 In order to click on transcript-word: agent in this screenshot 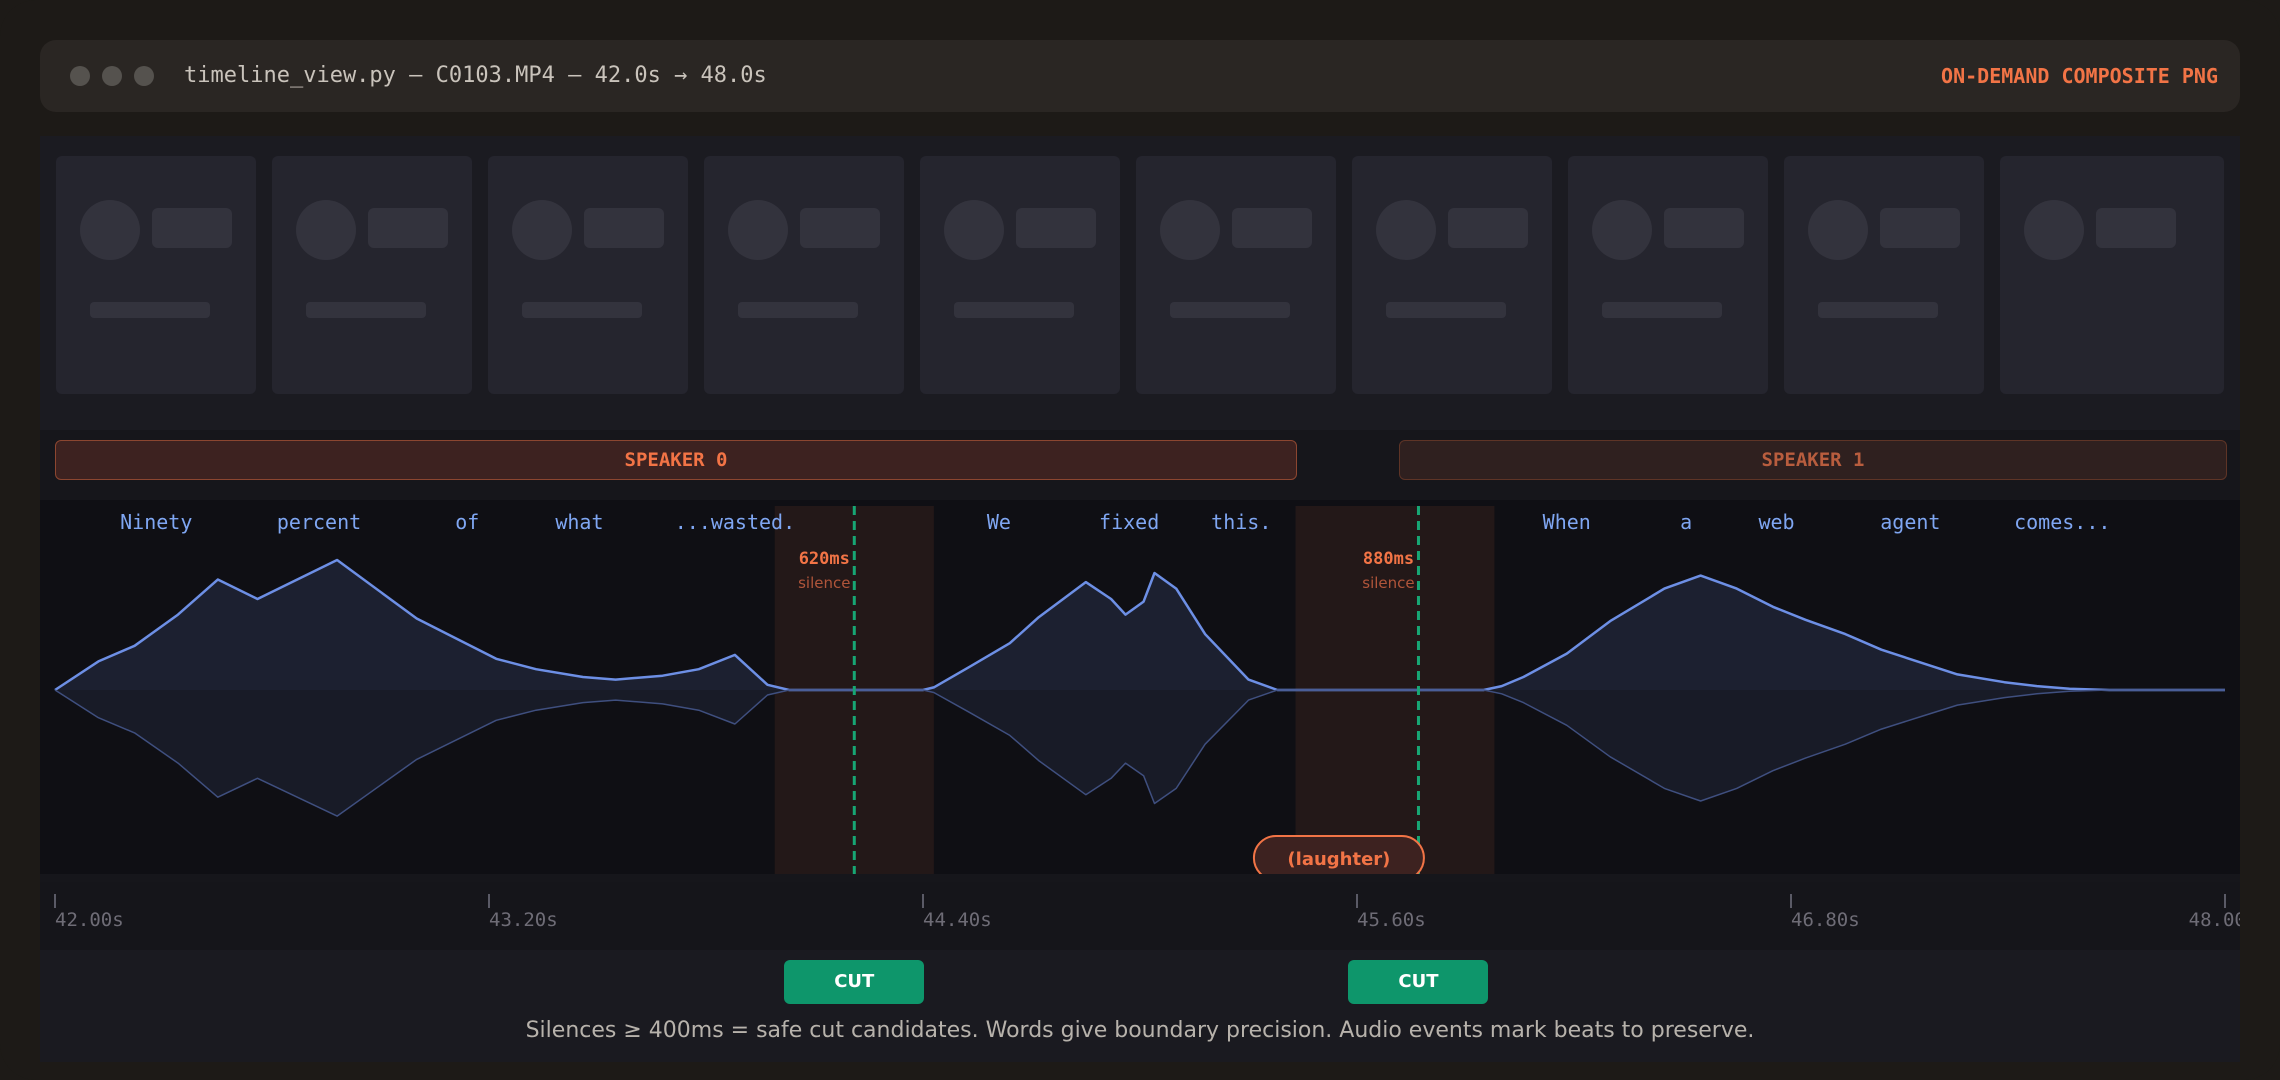, I will do `click(1910, 522)`.